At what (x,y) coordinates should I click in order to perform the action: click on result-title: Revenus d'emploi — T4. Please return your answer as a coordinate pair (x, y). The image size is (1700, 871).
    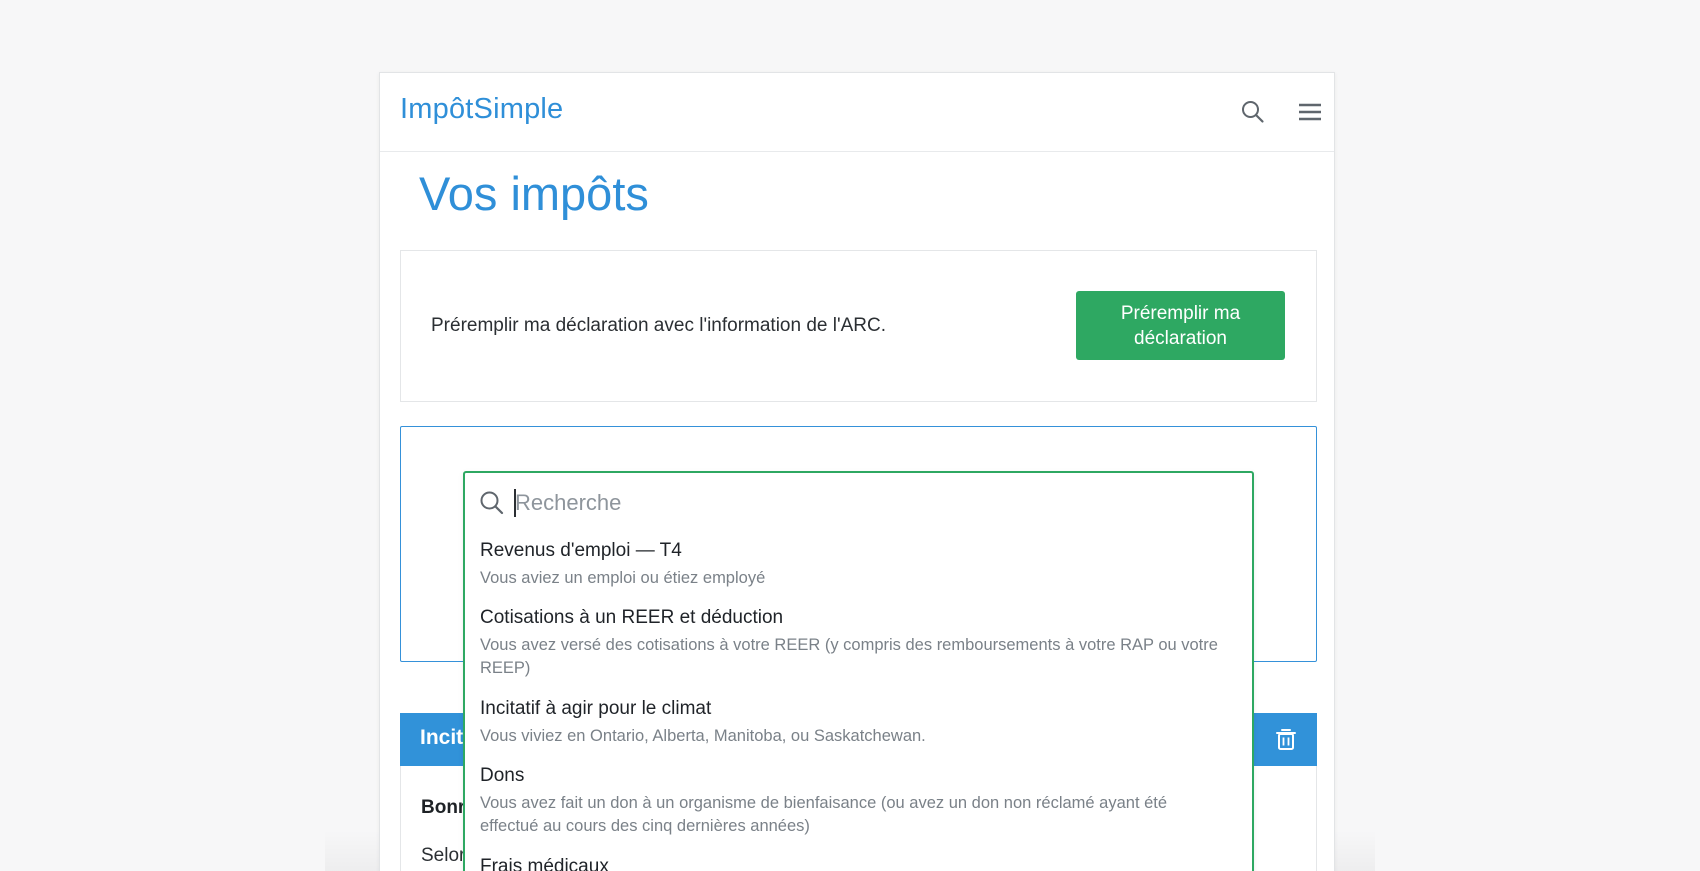
    Looking at the image, I should click on (581, 550).